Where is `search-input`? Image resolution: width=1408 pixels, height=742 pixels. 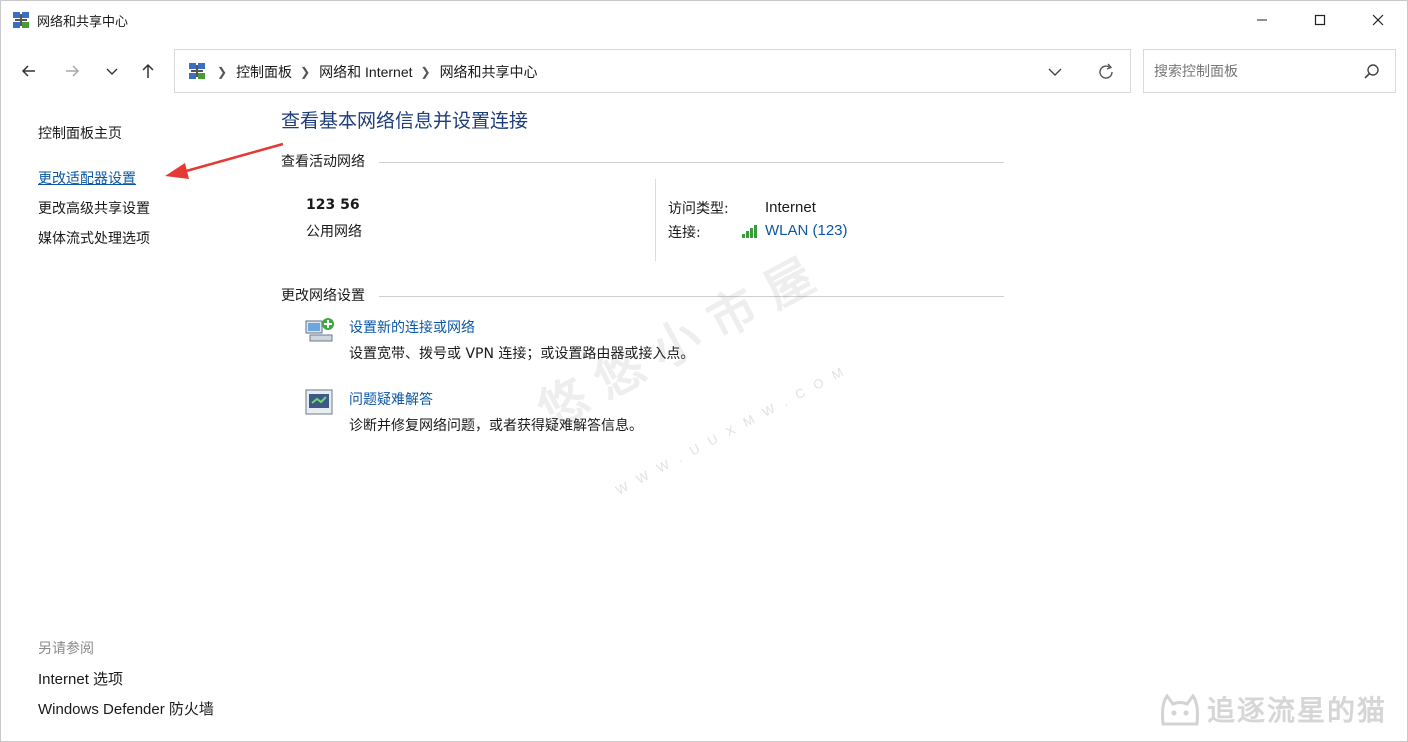 search-input is located at coordinates (1252, 71).